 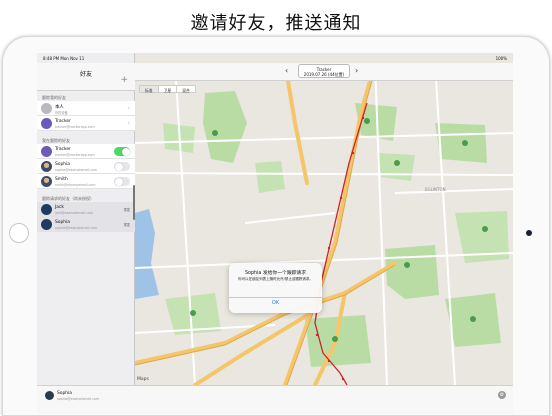 I want to click on gear-icon: ⚙, so click(x=502, y=395).